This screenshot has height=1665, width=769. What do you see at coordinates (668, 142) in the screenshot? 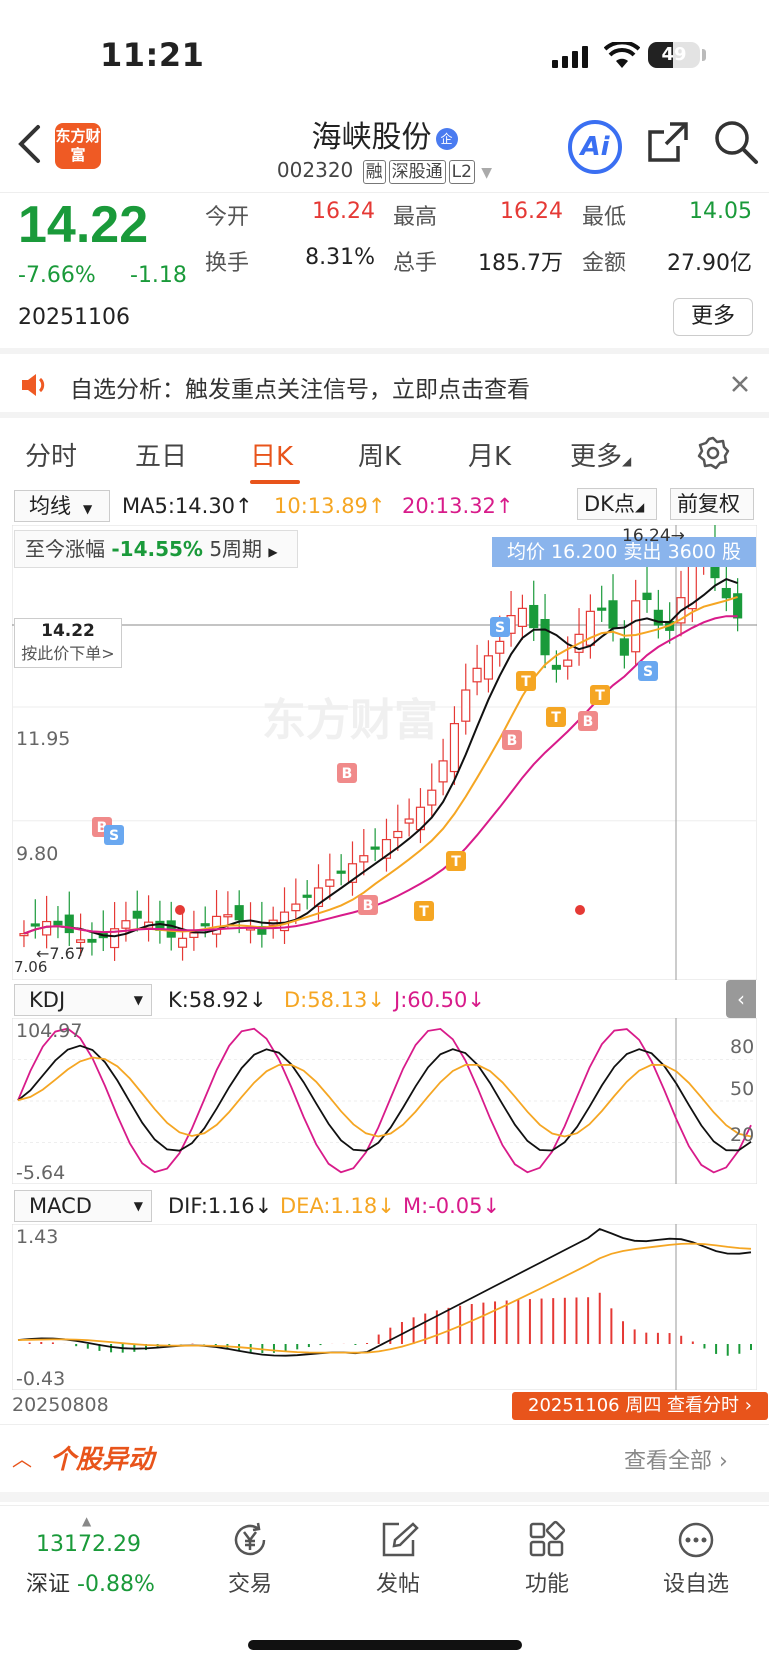
I see `share-icon` at bounding box center [668, 142].